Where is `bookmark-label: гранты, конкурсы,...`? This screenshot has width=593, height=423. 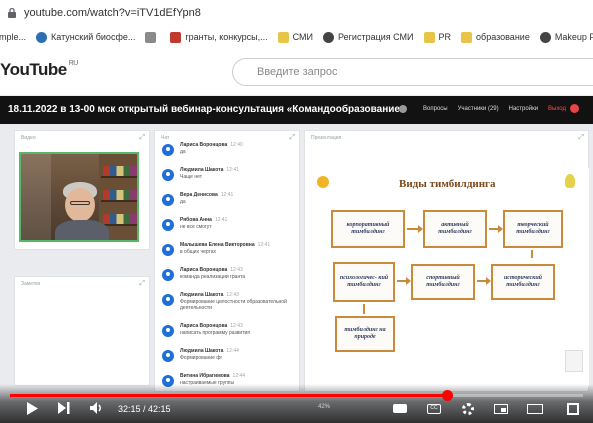
bookmark-label: гранты, конкурсы,... is located at coordinates (226, 37).